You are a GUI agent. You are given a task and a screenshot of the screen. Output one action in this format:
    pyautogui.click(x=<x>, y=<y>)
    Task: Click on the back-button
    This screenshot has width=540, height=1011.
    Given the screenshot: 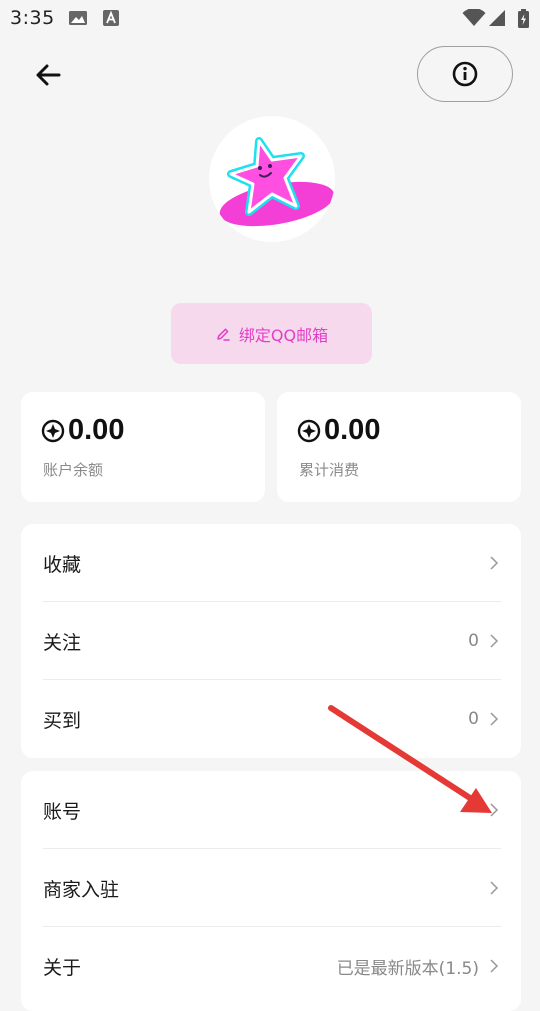 What is the action you would take?
    pyautogui.click(x=48, y=75)
    